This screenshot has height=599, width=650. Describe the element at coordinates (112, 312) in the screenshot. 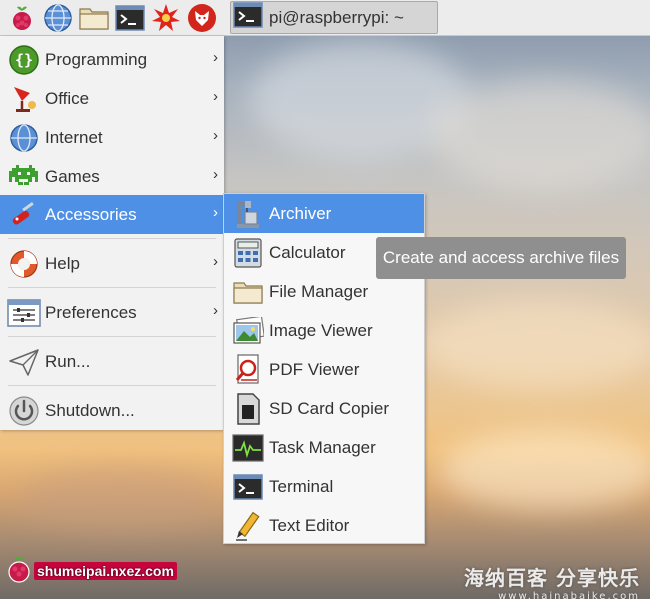

I see `menu-item-preferences: Preferences ›` at that location.